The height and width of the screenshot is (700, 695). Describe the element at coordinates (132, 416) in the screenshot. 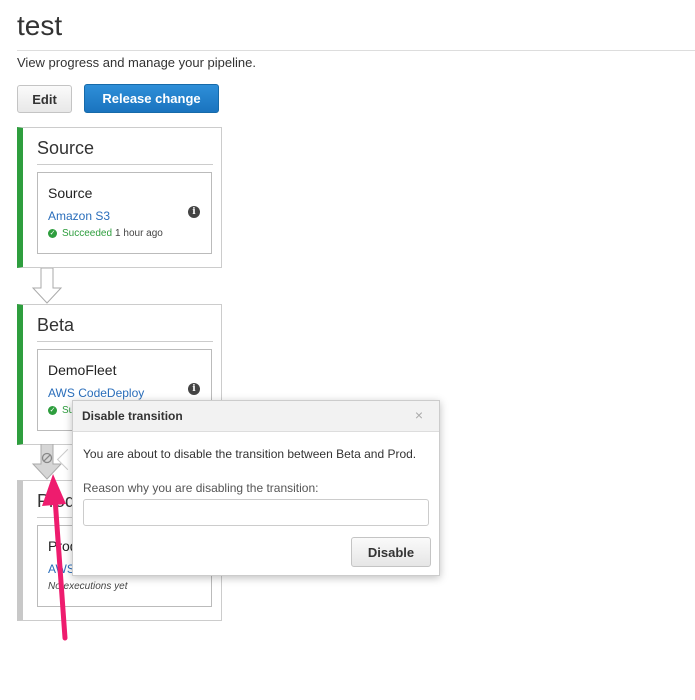

I see `dialog-title: Disable transition` at that location.